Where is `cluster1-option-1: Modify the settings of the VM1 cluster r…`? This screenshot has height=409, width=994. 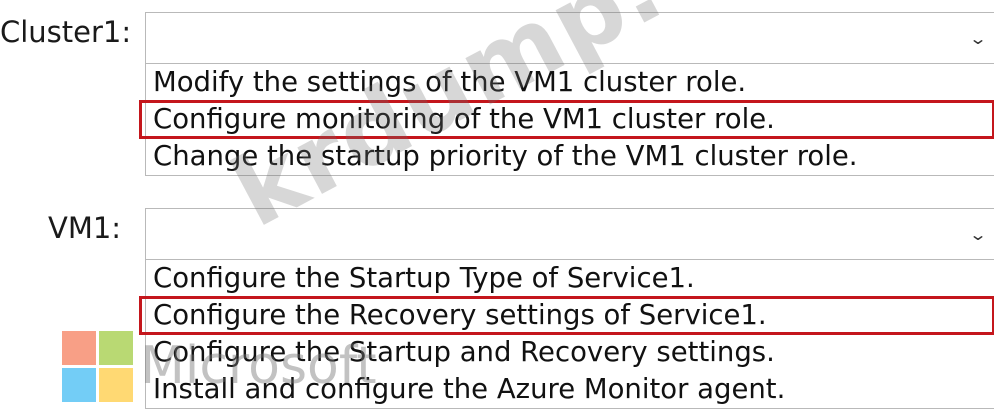
cluster1-option-1: Modify the settings of the VM1 cluster r… is located at coordinates (570, 82).